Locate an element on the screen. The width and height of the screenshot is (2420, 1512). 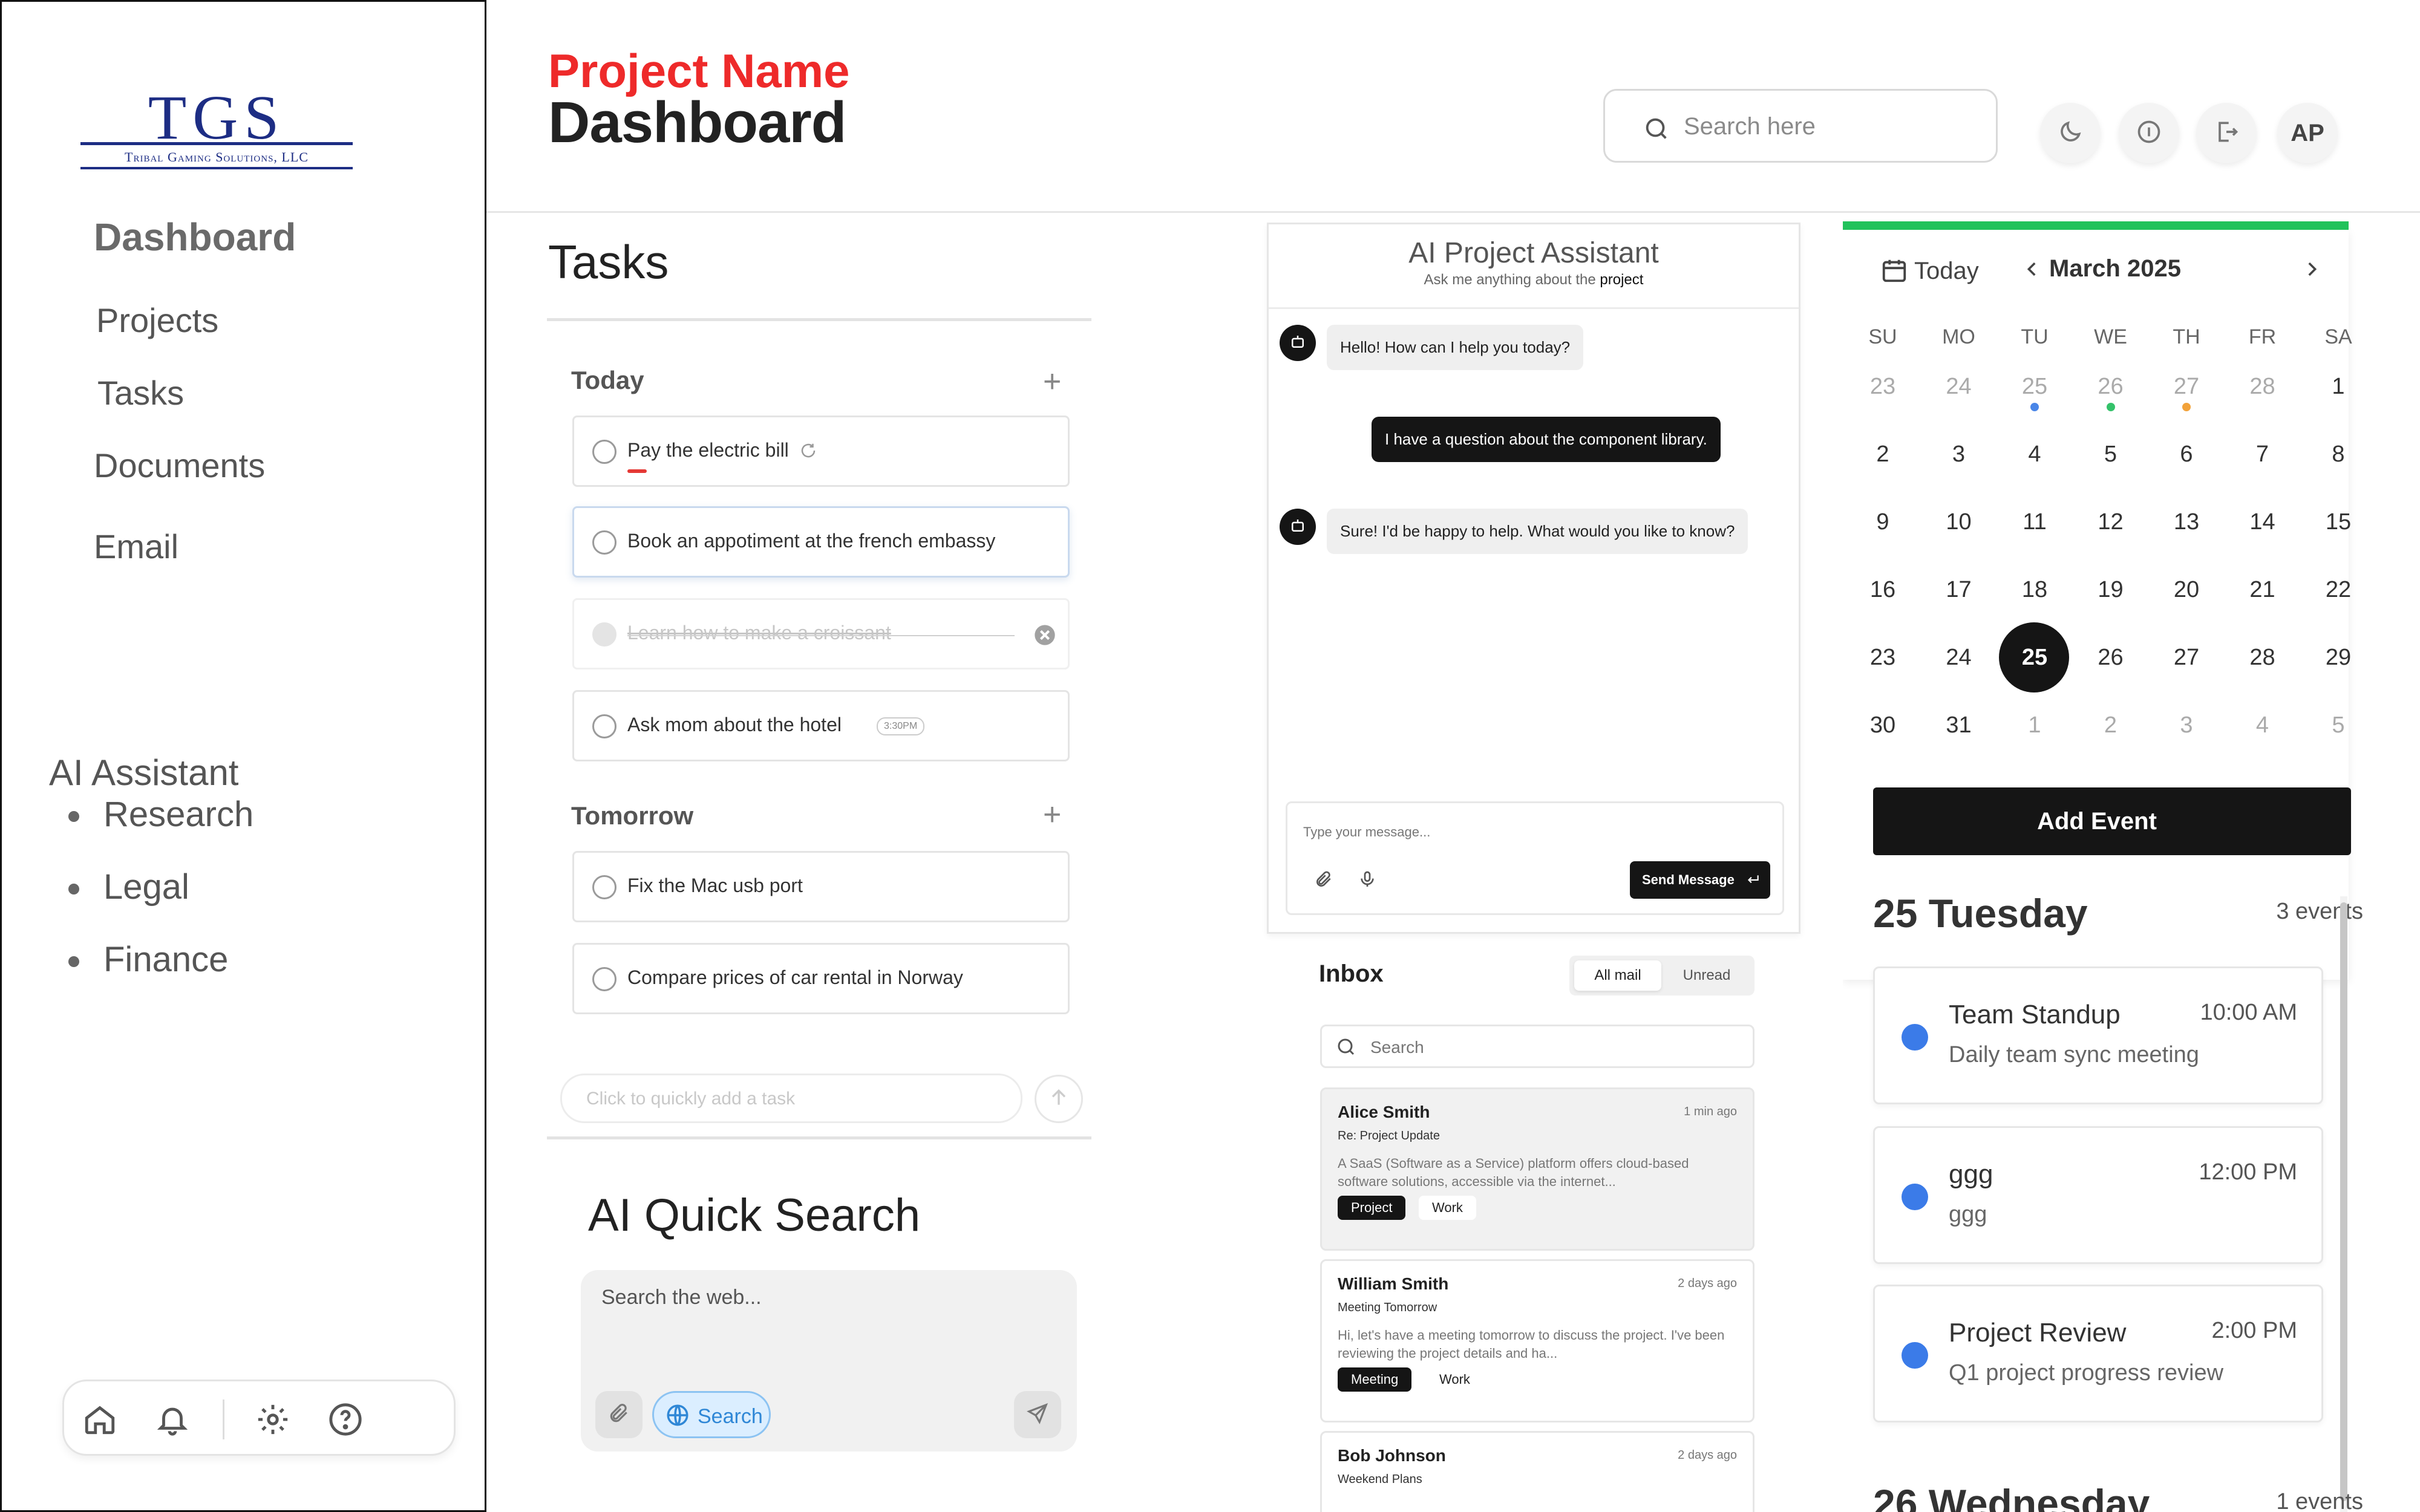
calendar-day: 9 is located at coordinates (1882, 522).